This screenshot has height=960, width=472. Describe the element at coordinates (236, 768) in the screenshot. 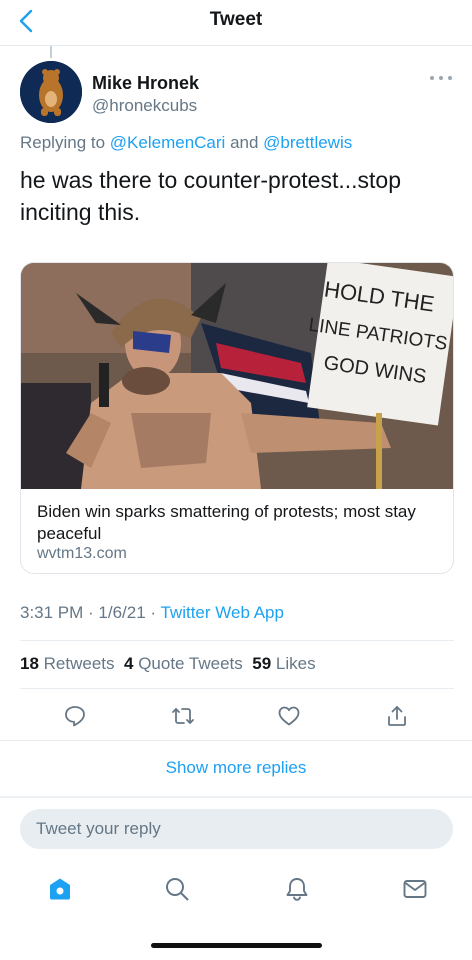

I see `show-more-replies-button: Show more replies` at that location.